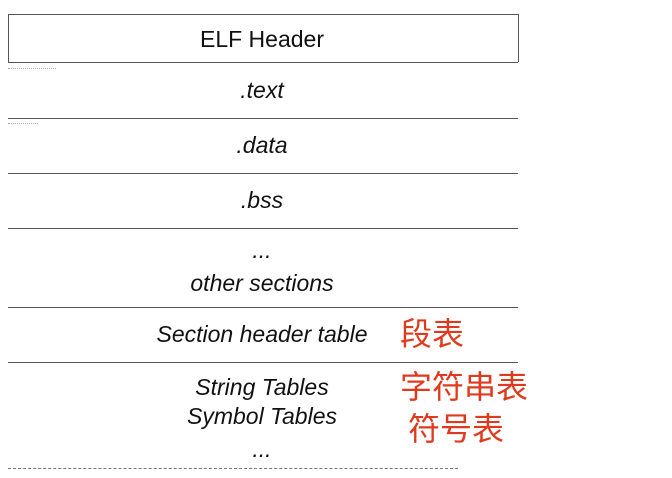 This screenshot has height=478, width=672. What do you see at coordinates (464, 387) in the screenshot?
I see `annotation-string-table: 字符串表` at bounding box center [464, 387].